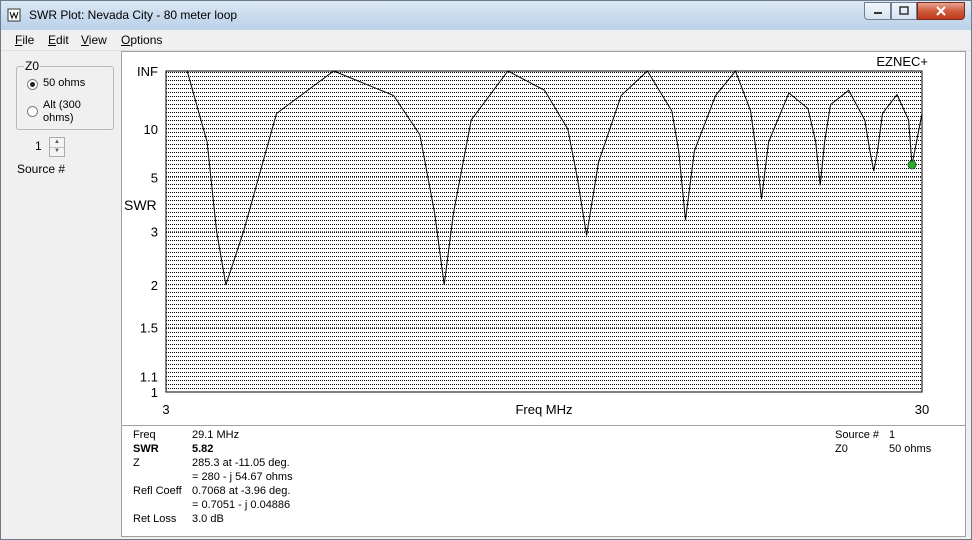 The width and height of the screenshot is (972, 540). Describe the element at coordinates (154, 285) in the screenshot. I see `y-tick-label: 2` at that location.